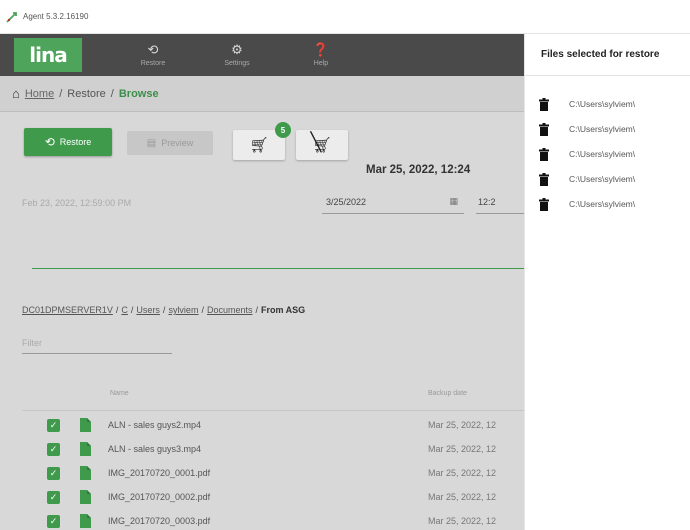 This screenshot has height=530, width=690. What do you see at coordinates (273, 395) in the screenshot?
I see `table-header: Name Backup date` at bounding box center [273, 395].